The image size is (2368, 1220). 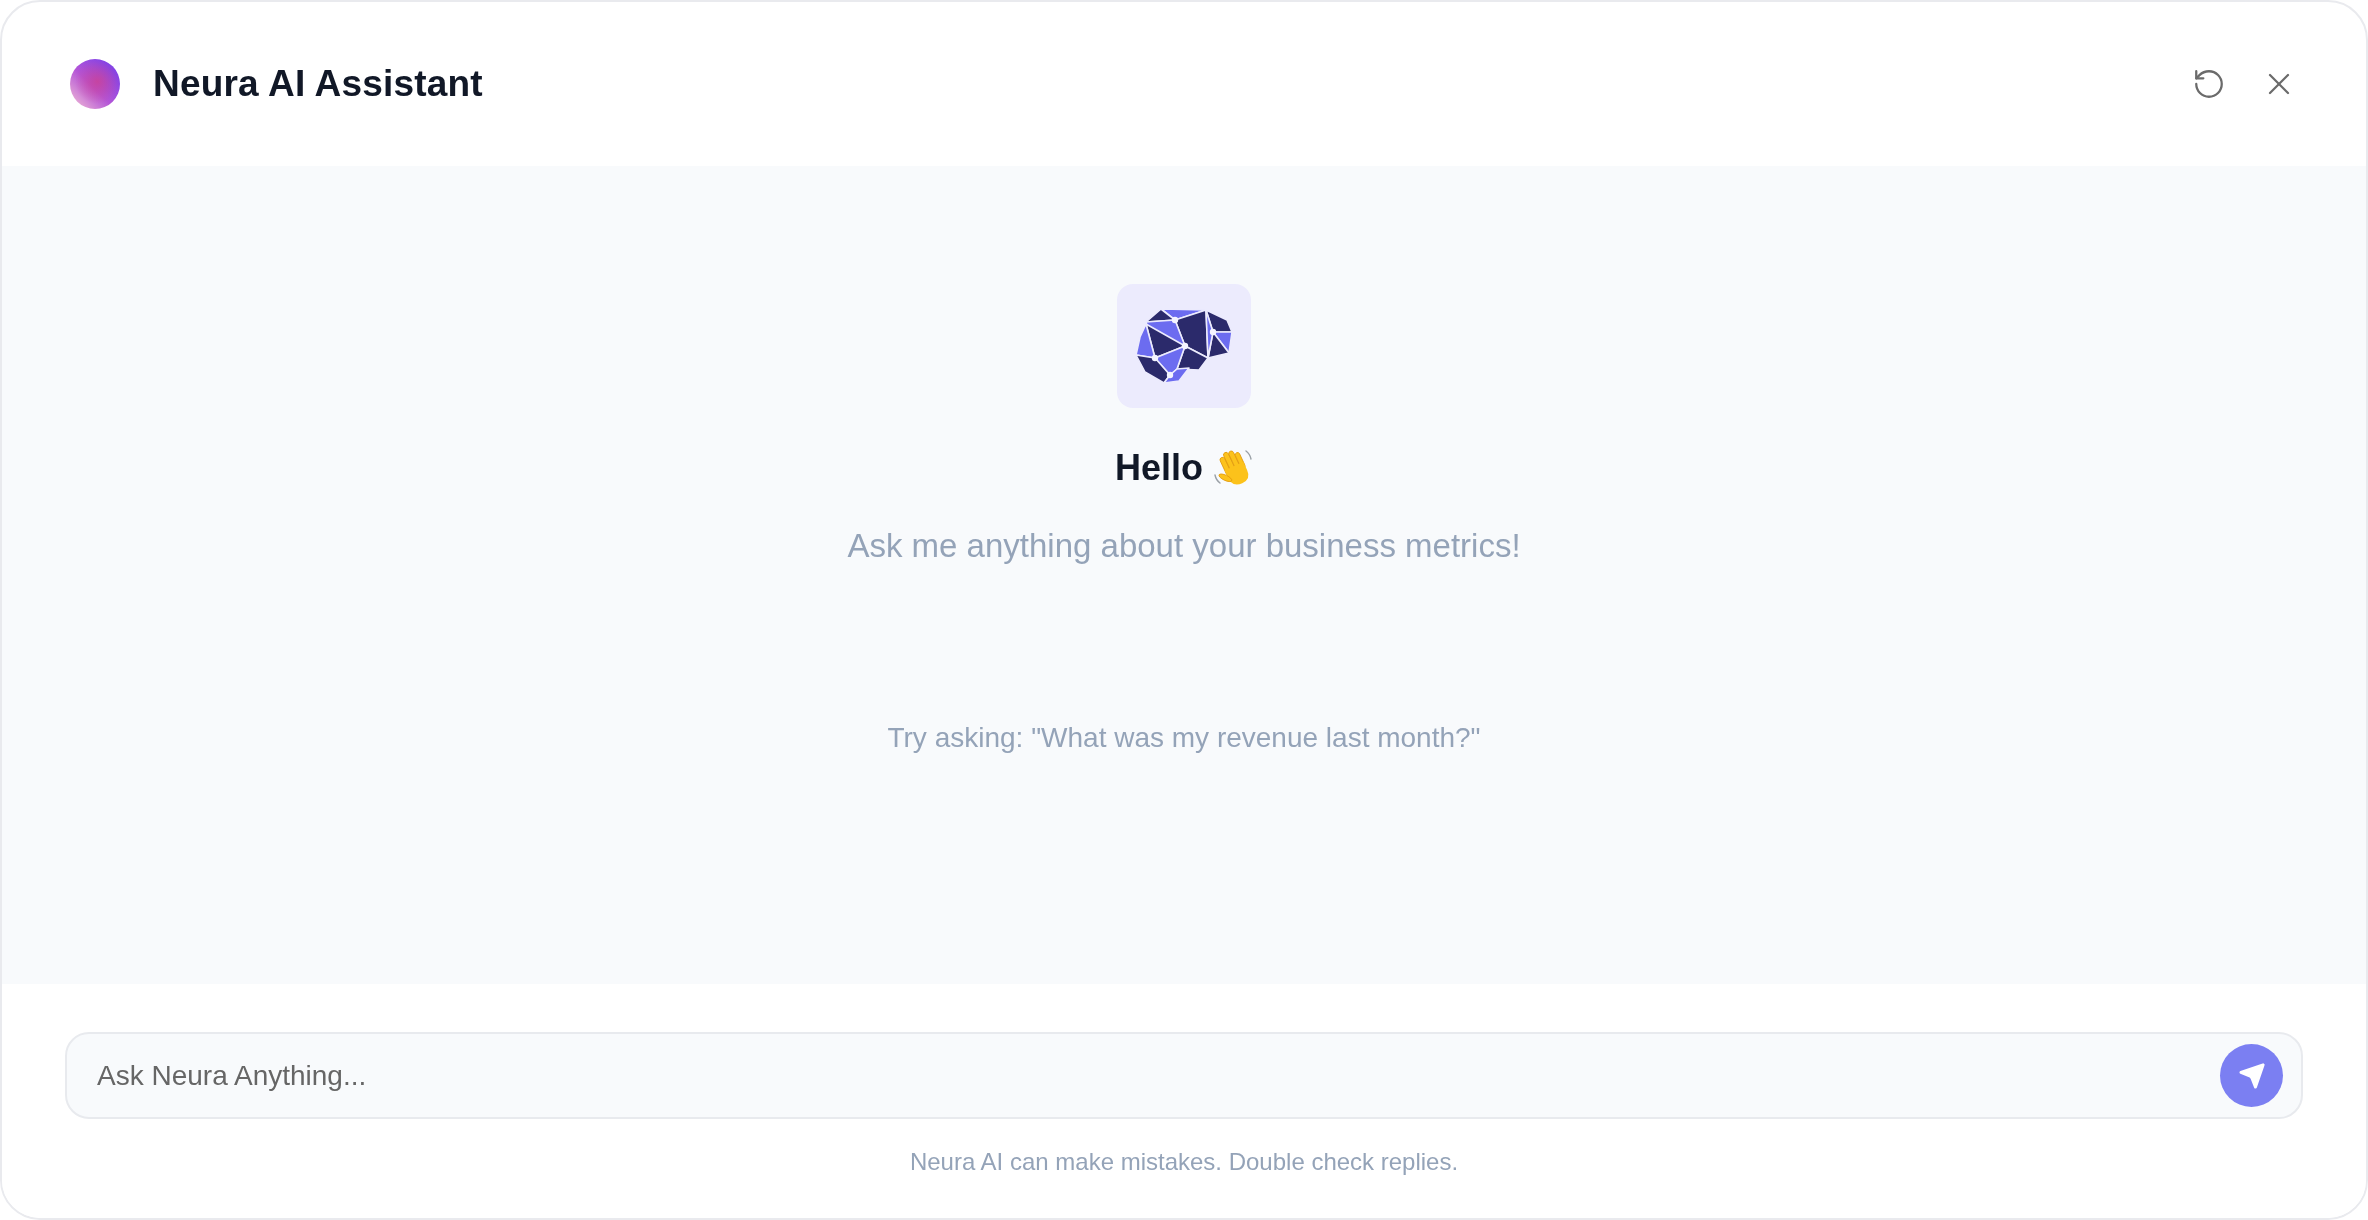 I want to click on counterclockwise-arrow-icon, so click(x=2209, y=84).